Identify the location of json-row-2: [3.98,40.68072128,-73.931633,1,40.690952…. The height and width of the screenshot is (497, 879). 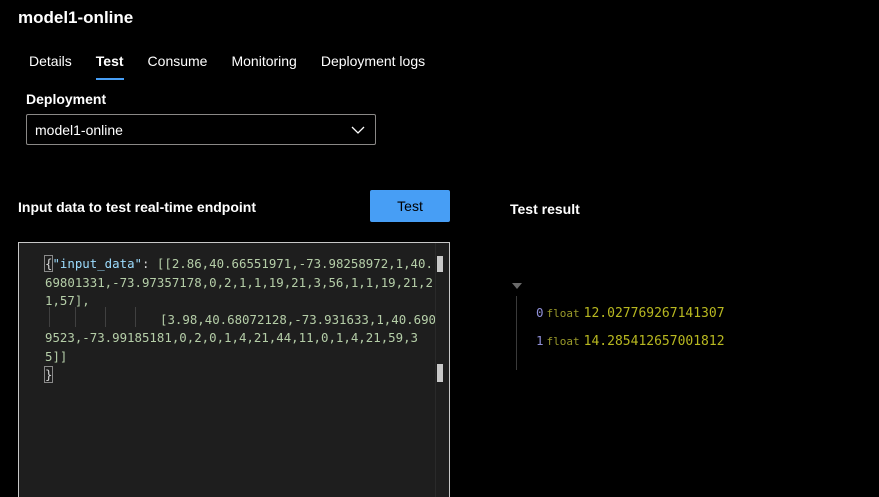
(241, 337).